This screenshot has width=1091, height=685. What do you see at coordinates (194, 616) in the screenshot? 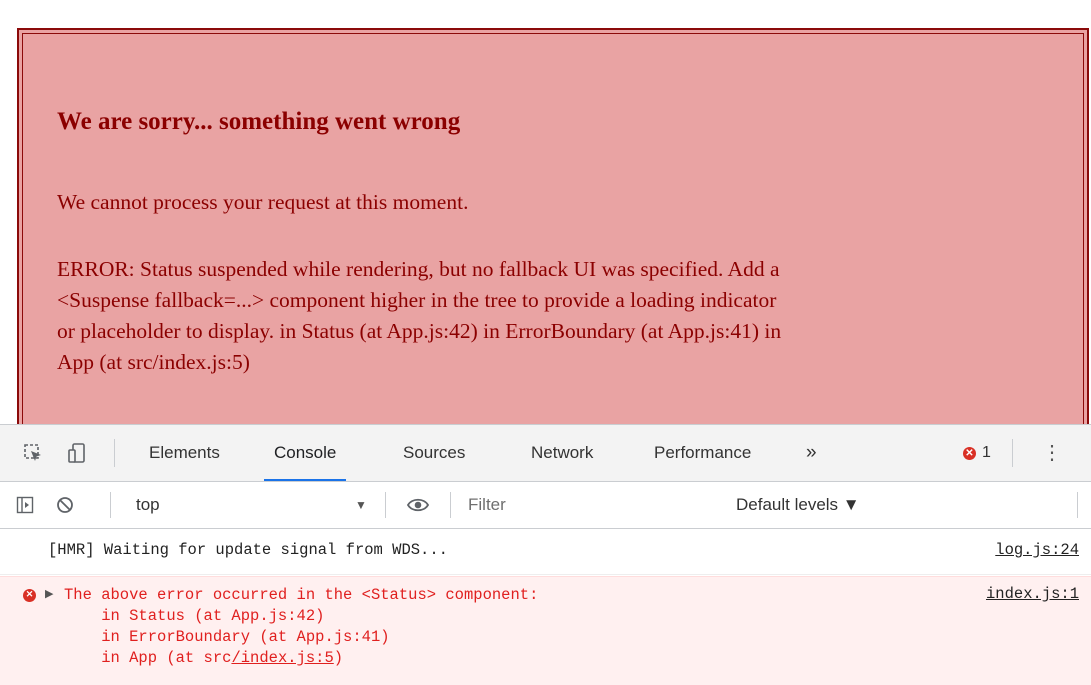
I see `error-stack-line: in Status (at App.js:42)` at bounding box center [194, 616].